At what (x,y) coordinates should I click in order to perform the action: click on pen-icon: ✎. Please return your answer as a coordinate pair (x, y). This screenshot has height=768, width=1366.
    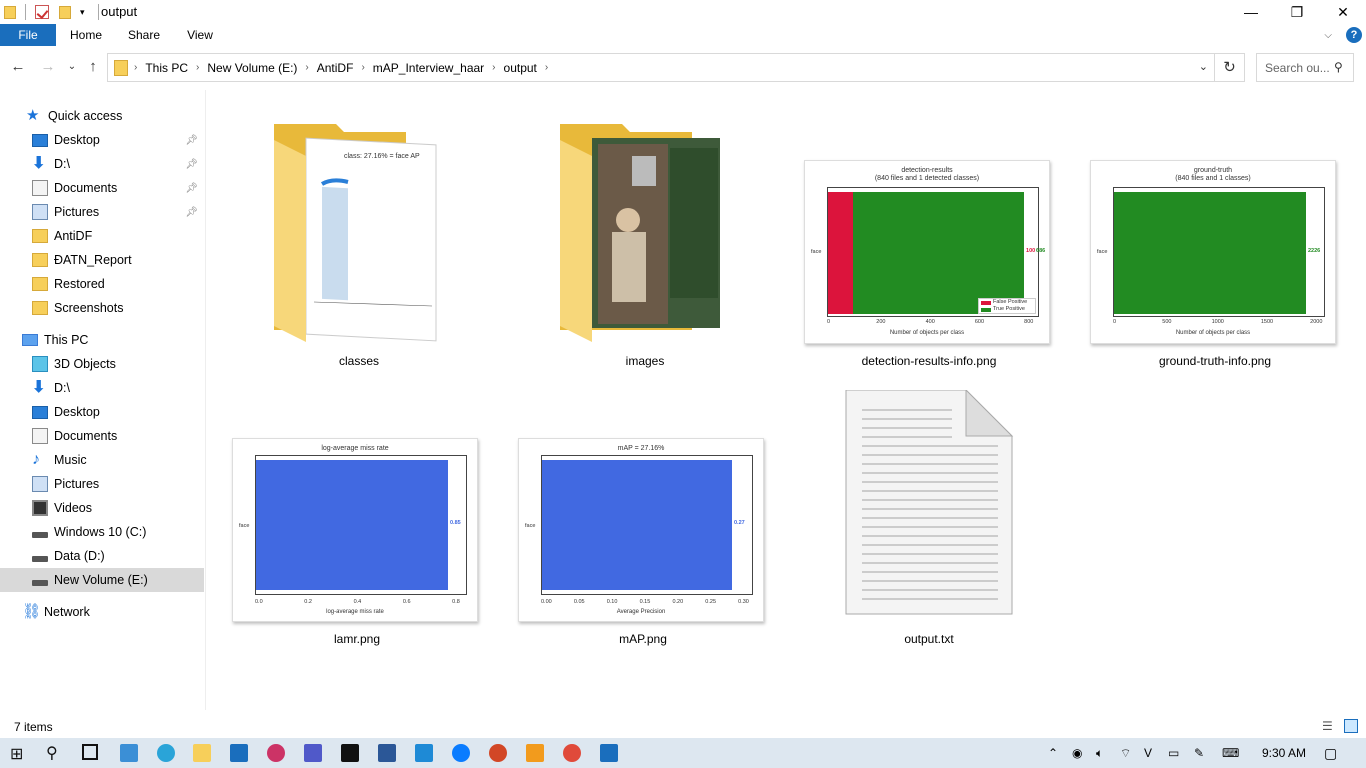
    Looking at the image, I should click on (1199, 753).